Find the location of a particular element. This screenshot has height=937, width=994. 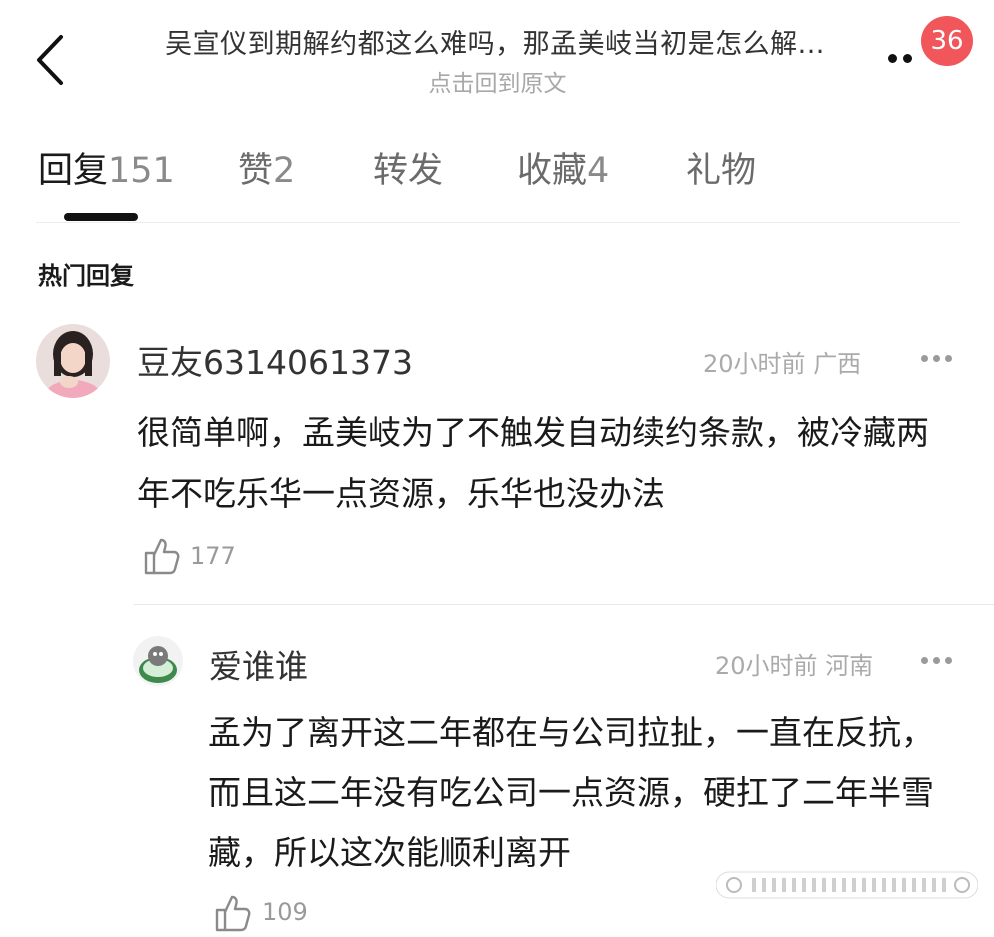

active-tab-indicator is located at coordinates (101, 217).